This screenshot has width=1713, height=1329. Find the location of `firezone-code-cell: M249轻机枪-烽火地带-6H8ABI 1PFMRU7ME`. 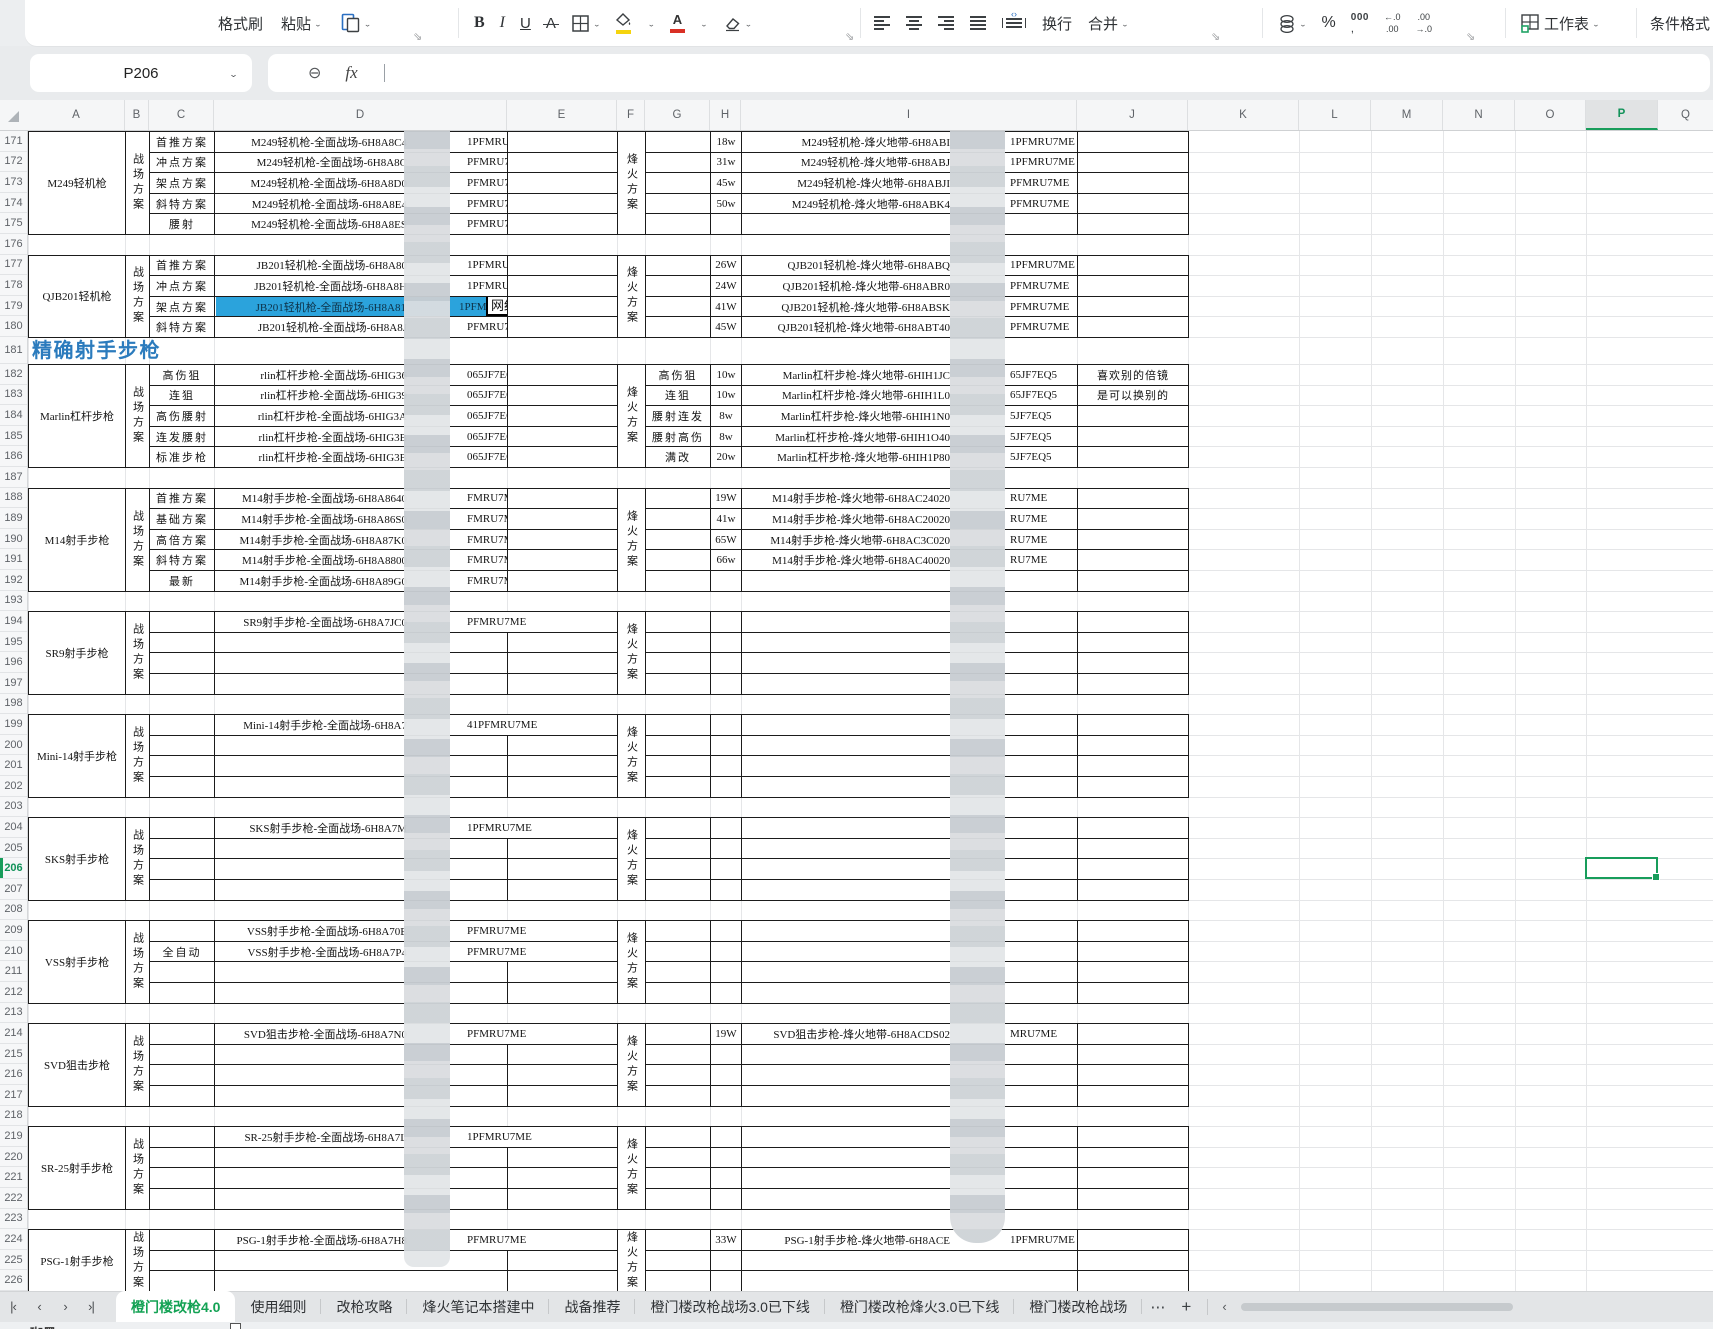

firezone-code-cell: M249轻机枪-烽火地带-6H8ABI 1PFMRU7ME is located at coordinates (909, 142).